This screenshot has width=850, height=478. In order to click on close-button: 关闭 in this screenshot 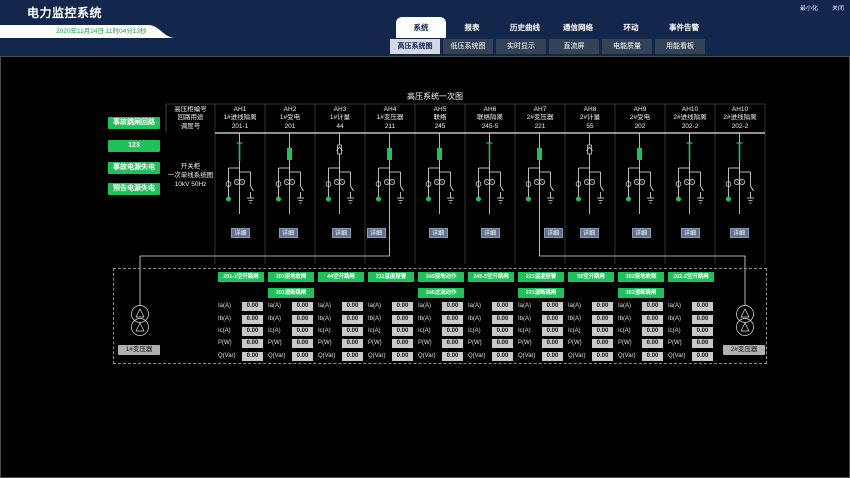, I will do `click(838, 9)`.